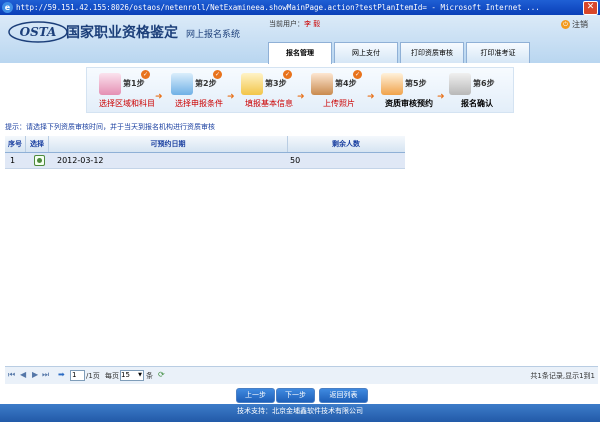 The height and width of the screenshot is (422, 600). What do you see at coordinates (484, 83) in the screenshot?
I see `step-number: 第6步` at bounding box center [484, 83].